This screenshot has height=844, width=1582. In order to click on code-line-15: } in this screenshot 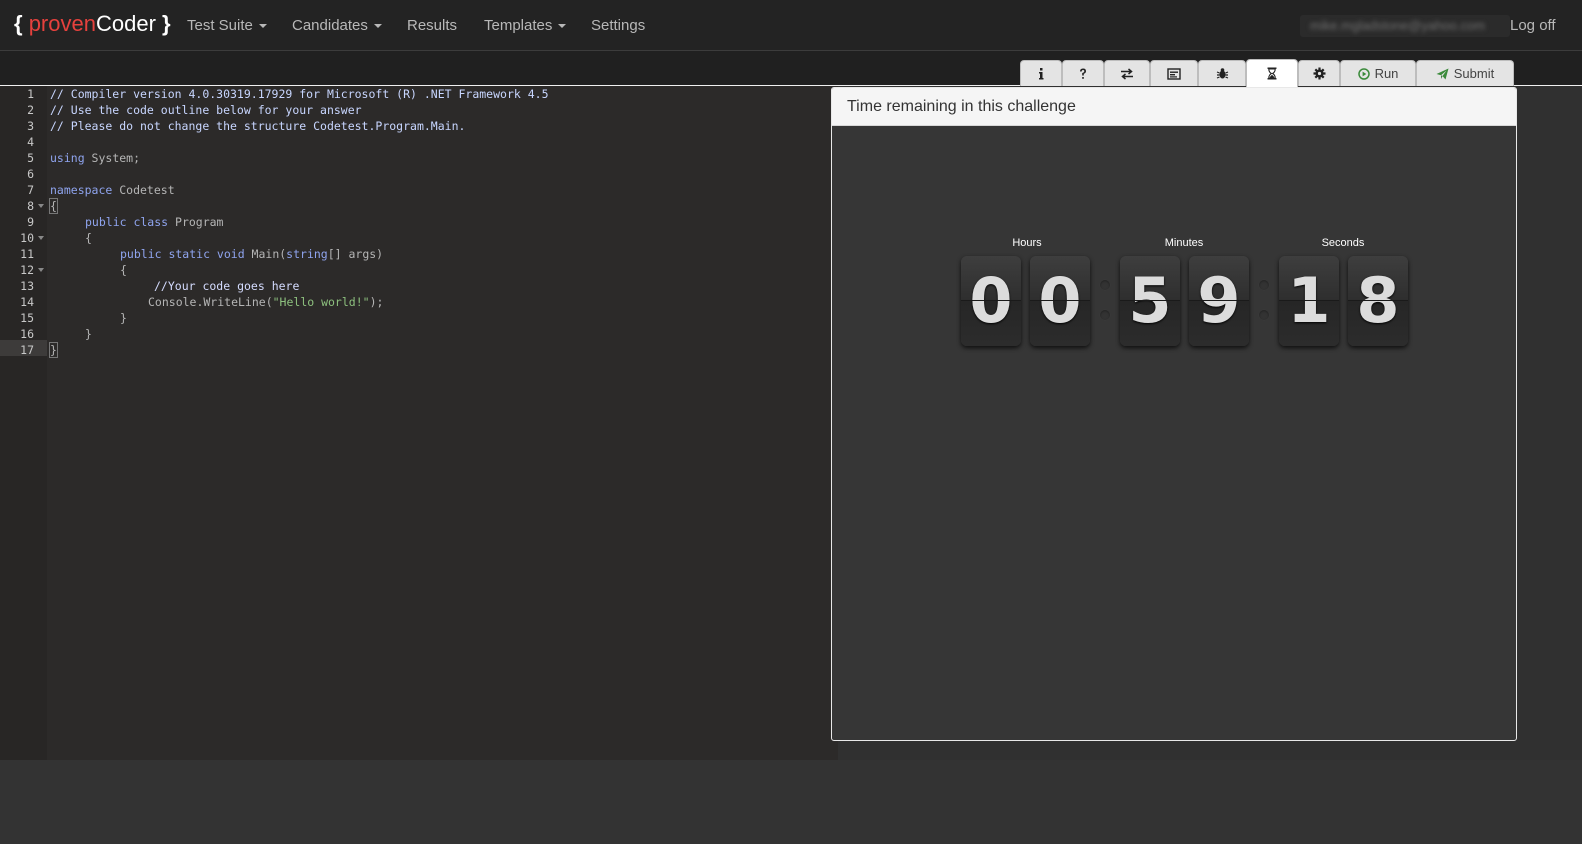, I will do `click(123, 318)`.